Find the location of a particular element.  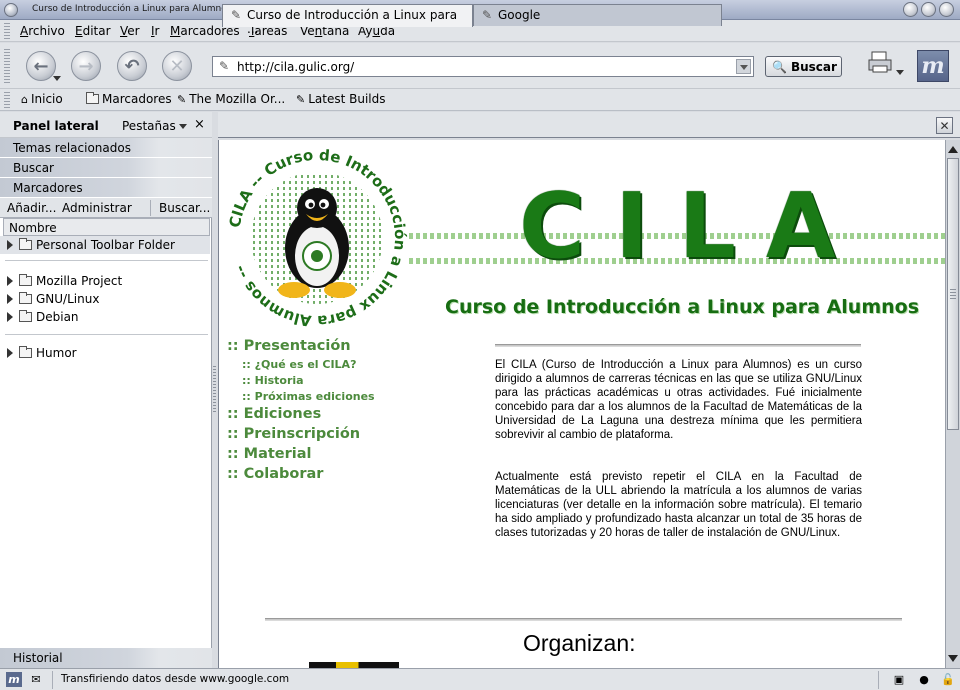

minimize-button is located at coordinates (910, 9).